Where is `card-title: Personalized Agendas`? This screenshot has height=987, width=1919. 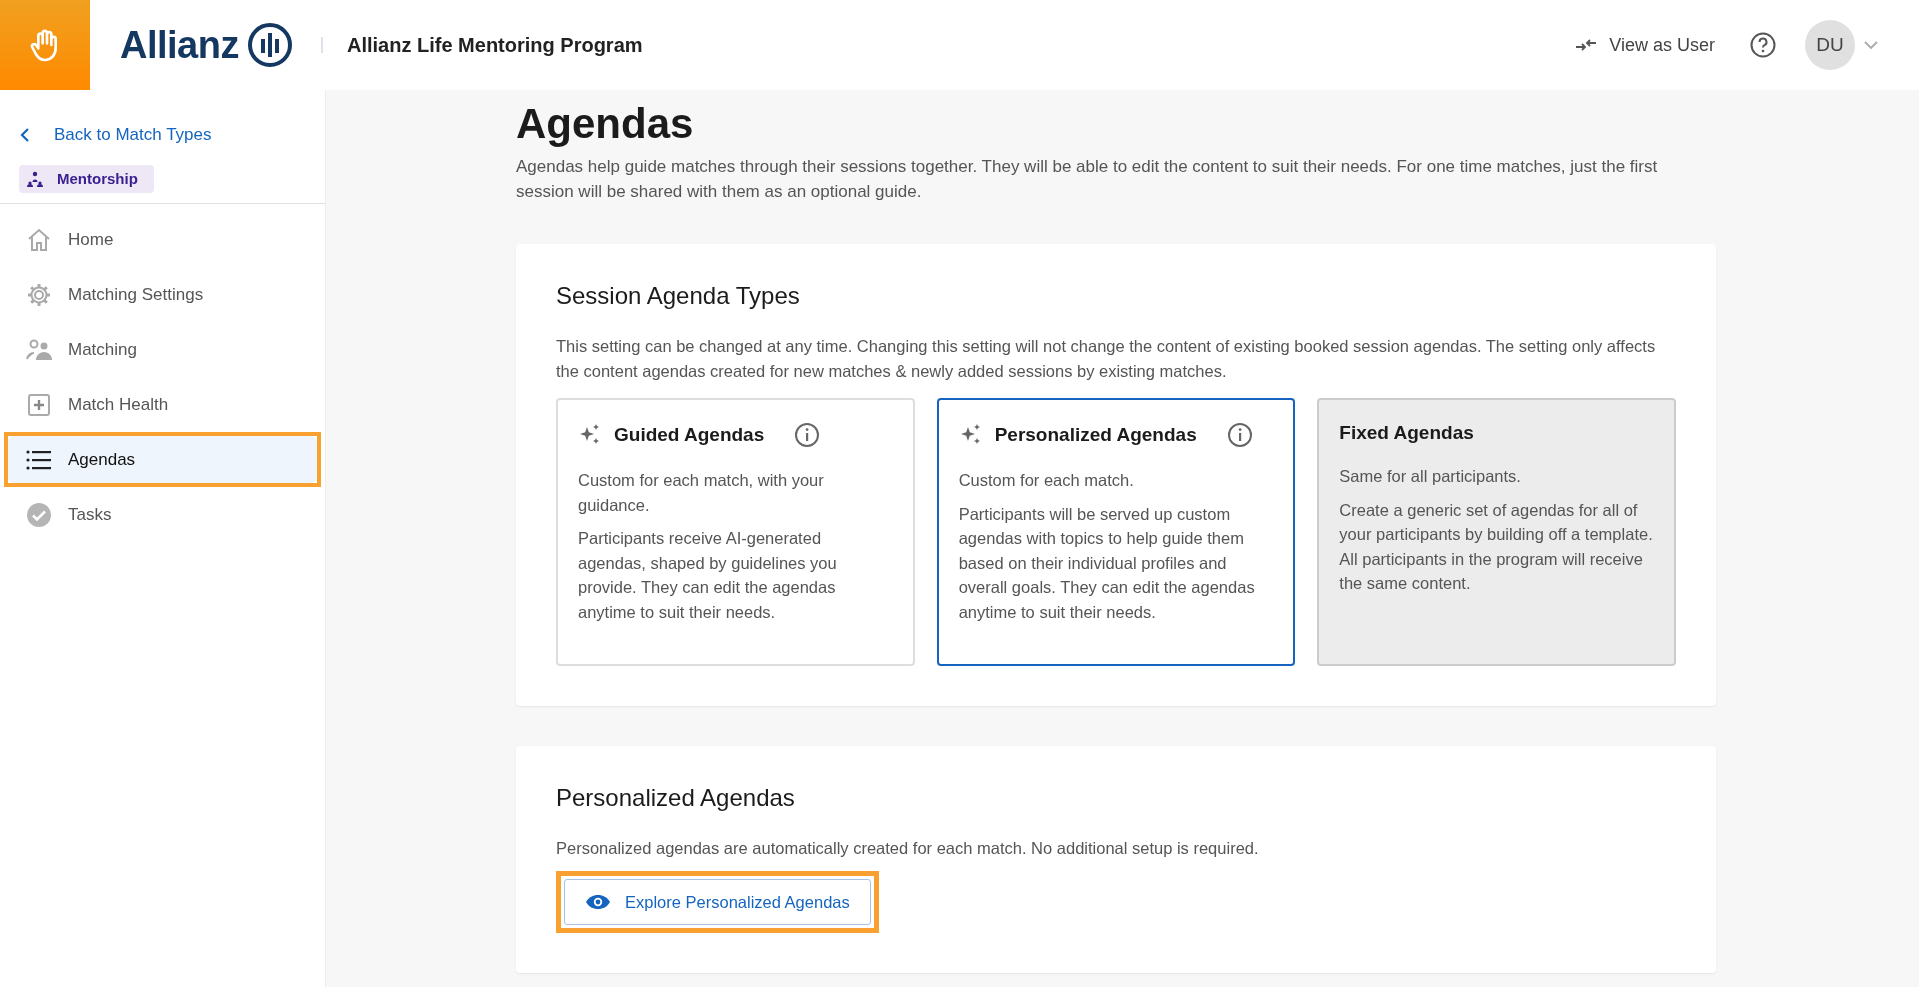 card-title: Personalized Agendas is located at coordinates (676, 798).